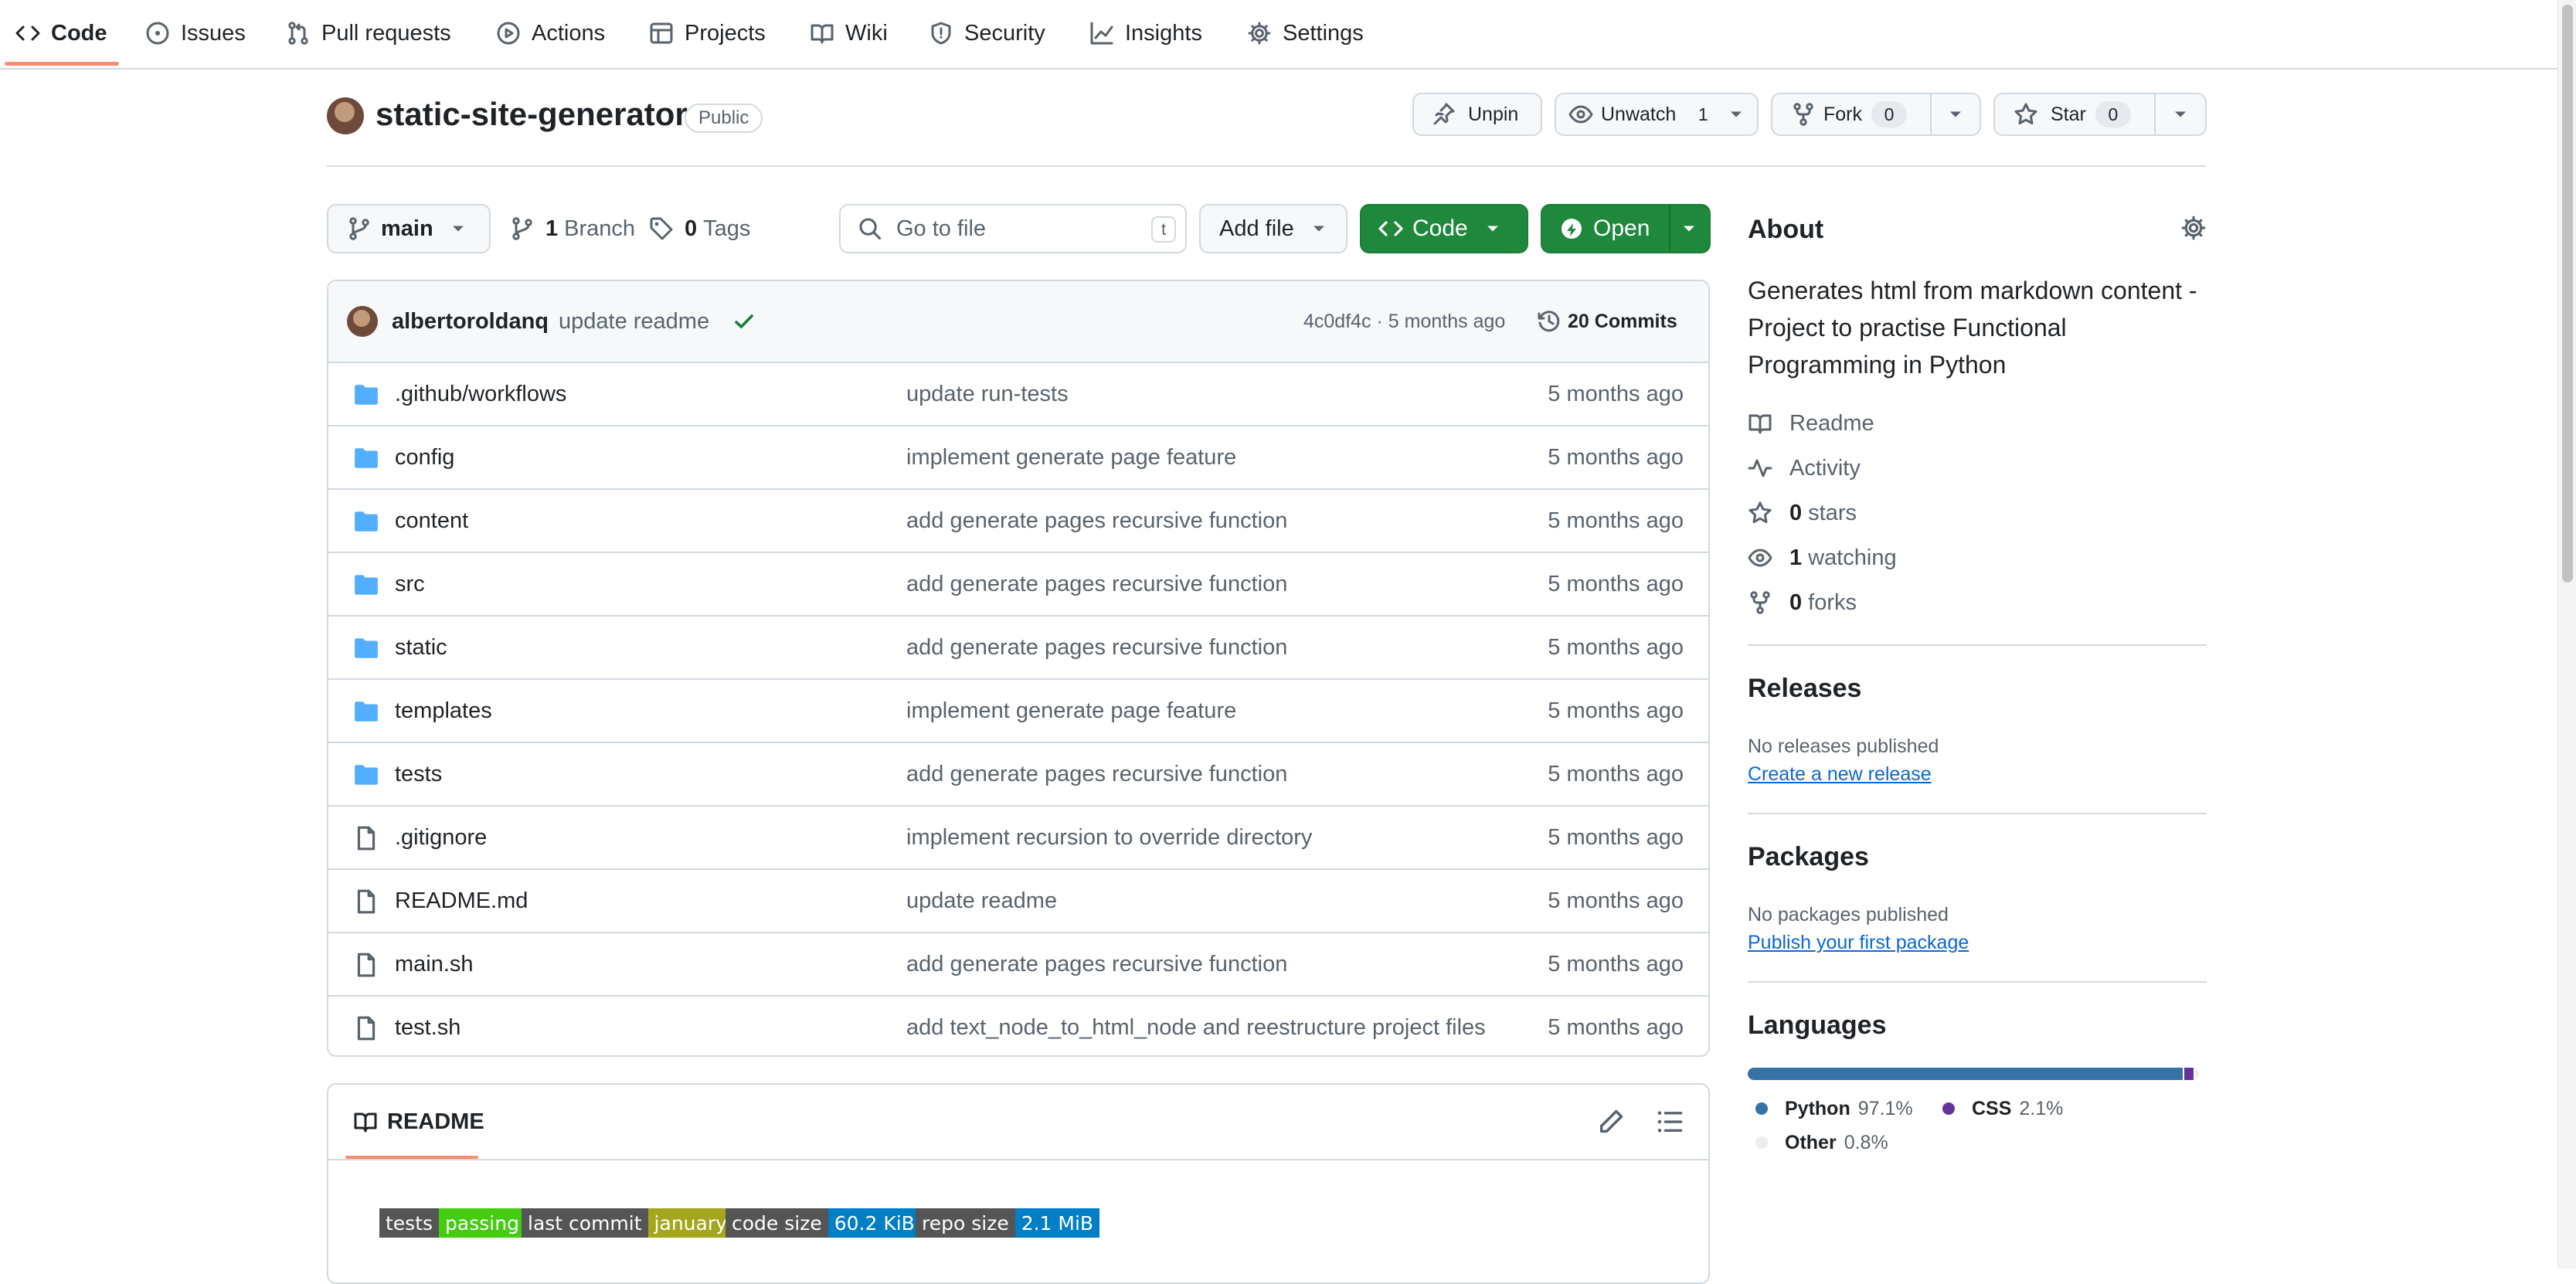  I want to click on create-release-link: Create a new release, so click(1840, 774).